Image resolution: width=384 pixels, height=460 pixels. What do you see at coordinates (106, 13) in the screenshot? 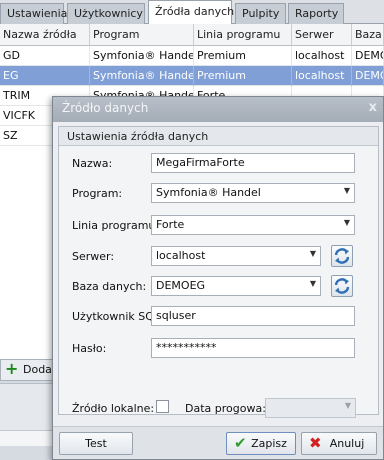
I see `tab-uzytkownicy: Użytkownicy` at bounding box center [106, 13].